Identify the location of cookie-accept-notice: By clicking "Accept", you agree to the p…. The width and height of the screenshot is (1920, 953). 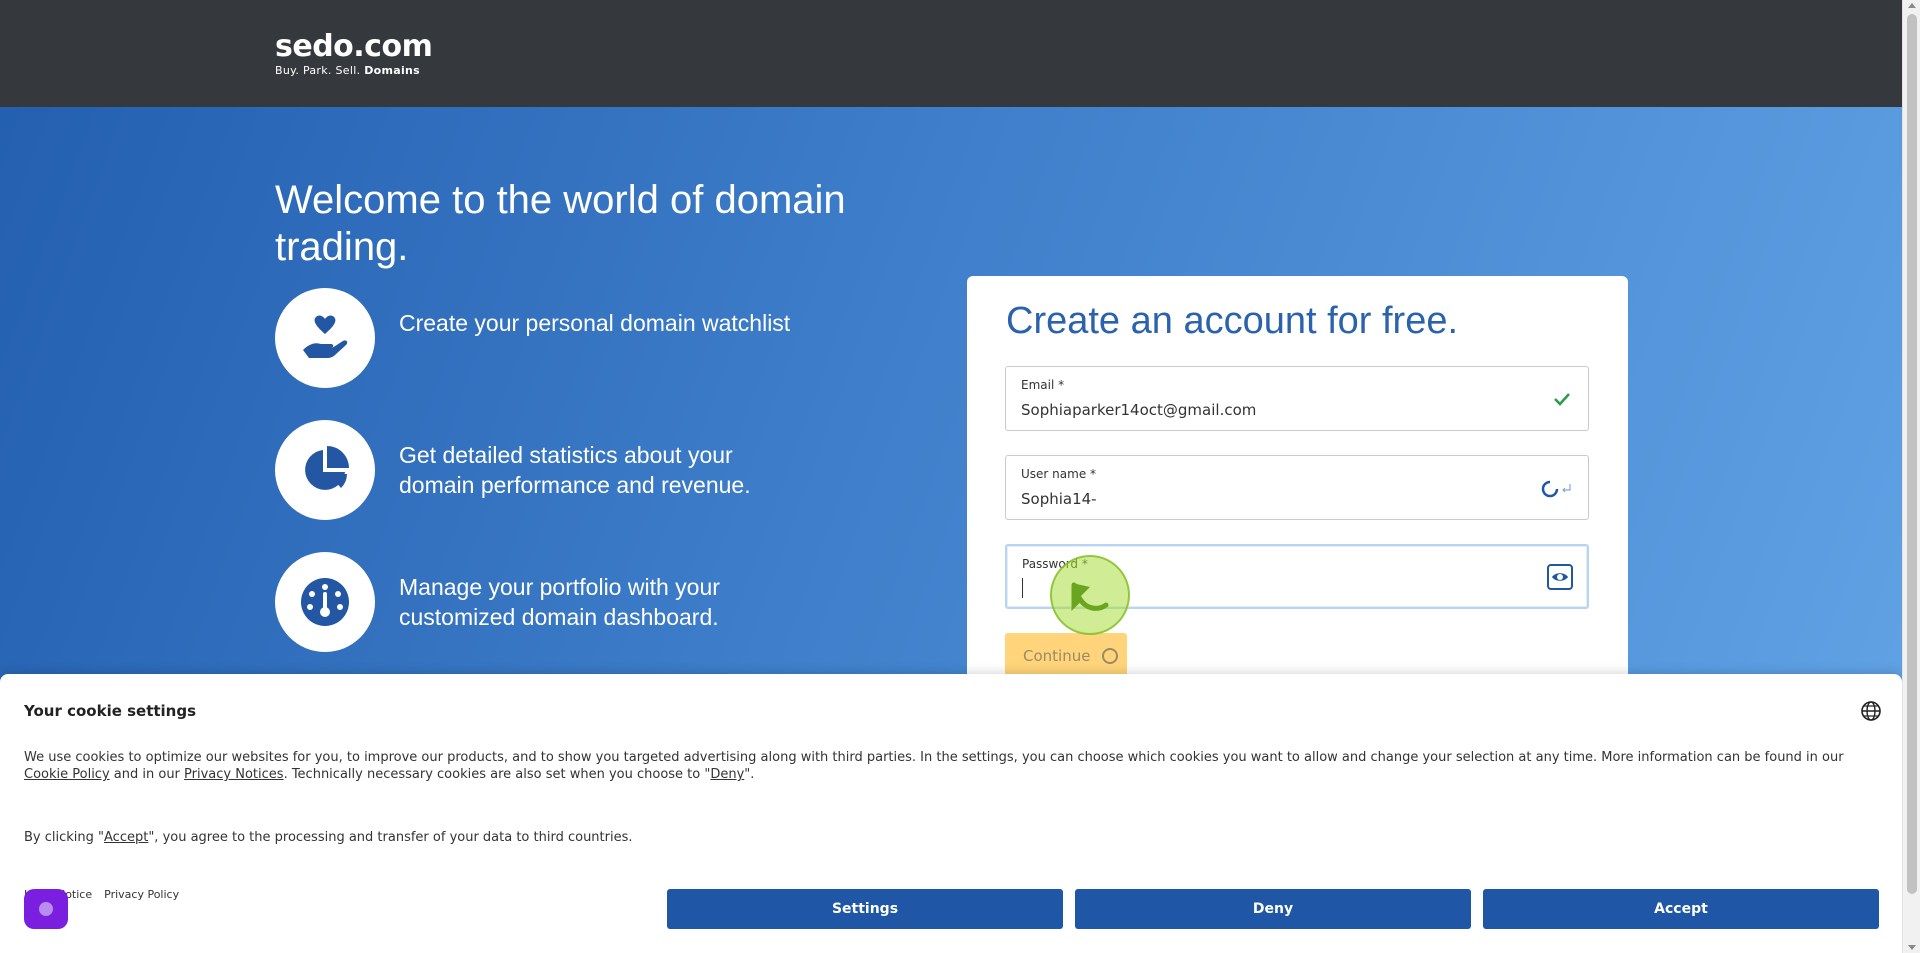
(328, 837).